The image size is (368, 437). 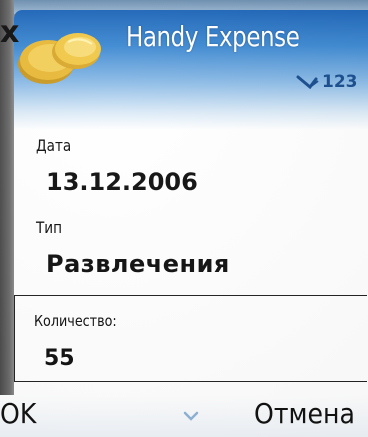 What do you see at coordinates (75, 321) in the screenshot?
I see `amount-label: Количество:` at bounding box center [75, 321].